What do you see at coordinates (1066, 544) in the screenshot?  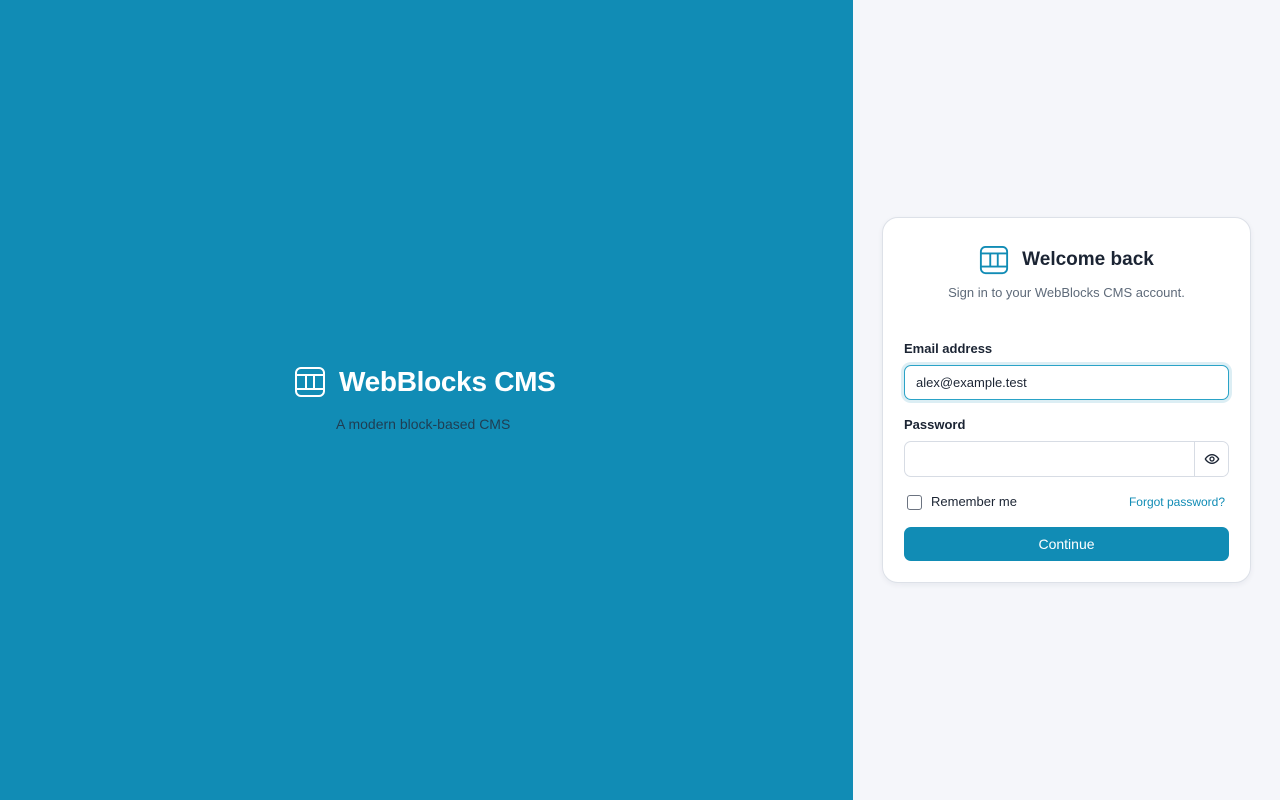 I see `continue-button: Continue` at bounding box center [1066, 544].